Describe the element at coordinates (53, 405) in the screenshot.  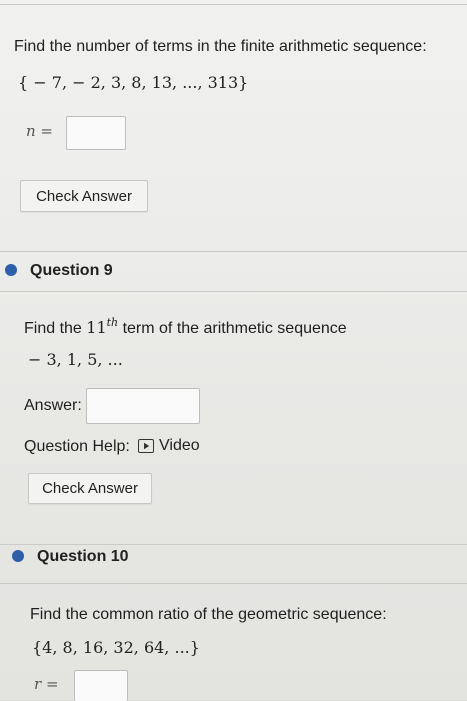
I see `q9-answer-label: Answer:` at that location.